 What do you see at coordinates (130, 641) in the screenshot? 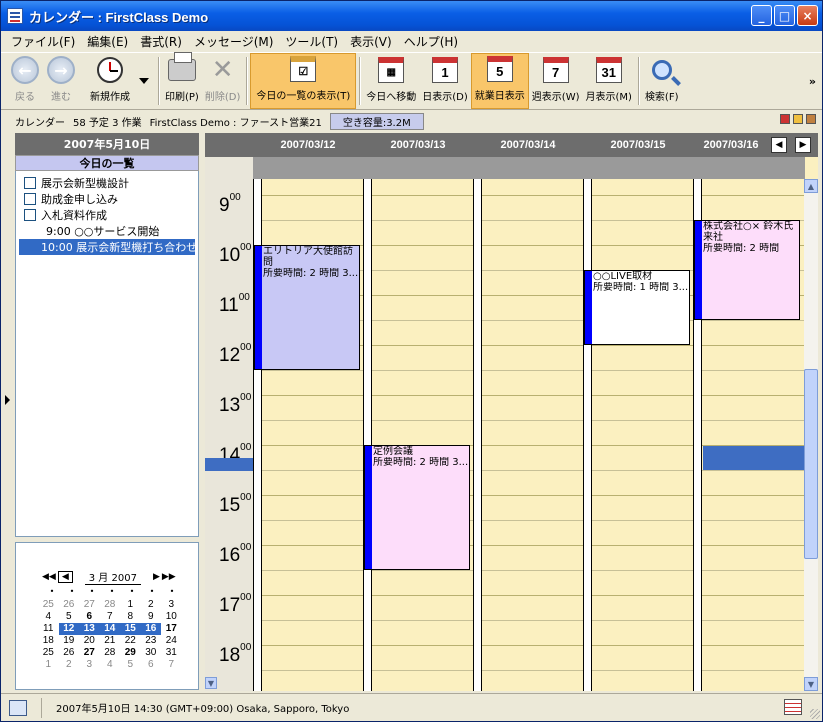
I see `day-cell: 22` at bounding box center [130, 641].